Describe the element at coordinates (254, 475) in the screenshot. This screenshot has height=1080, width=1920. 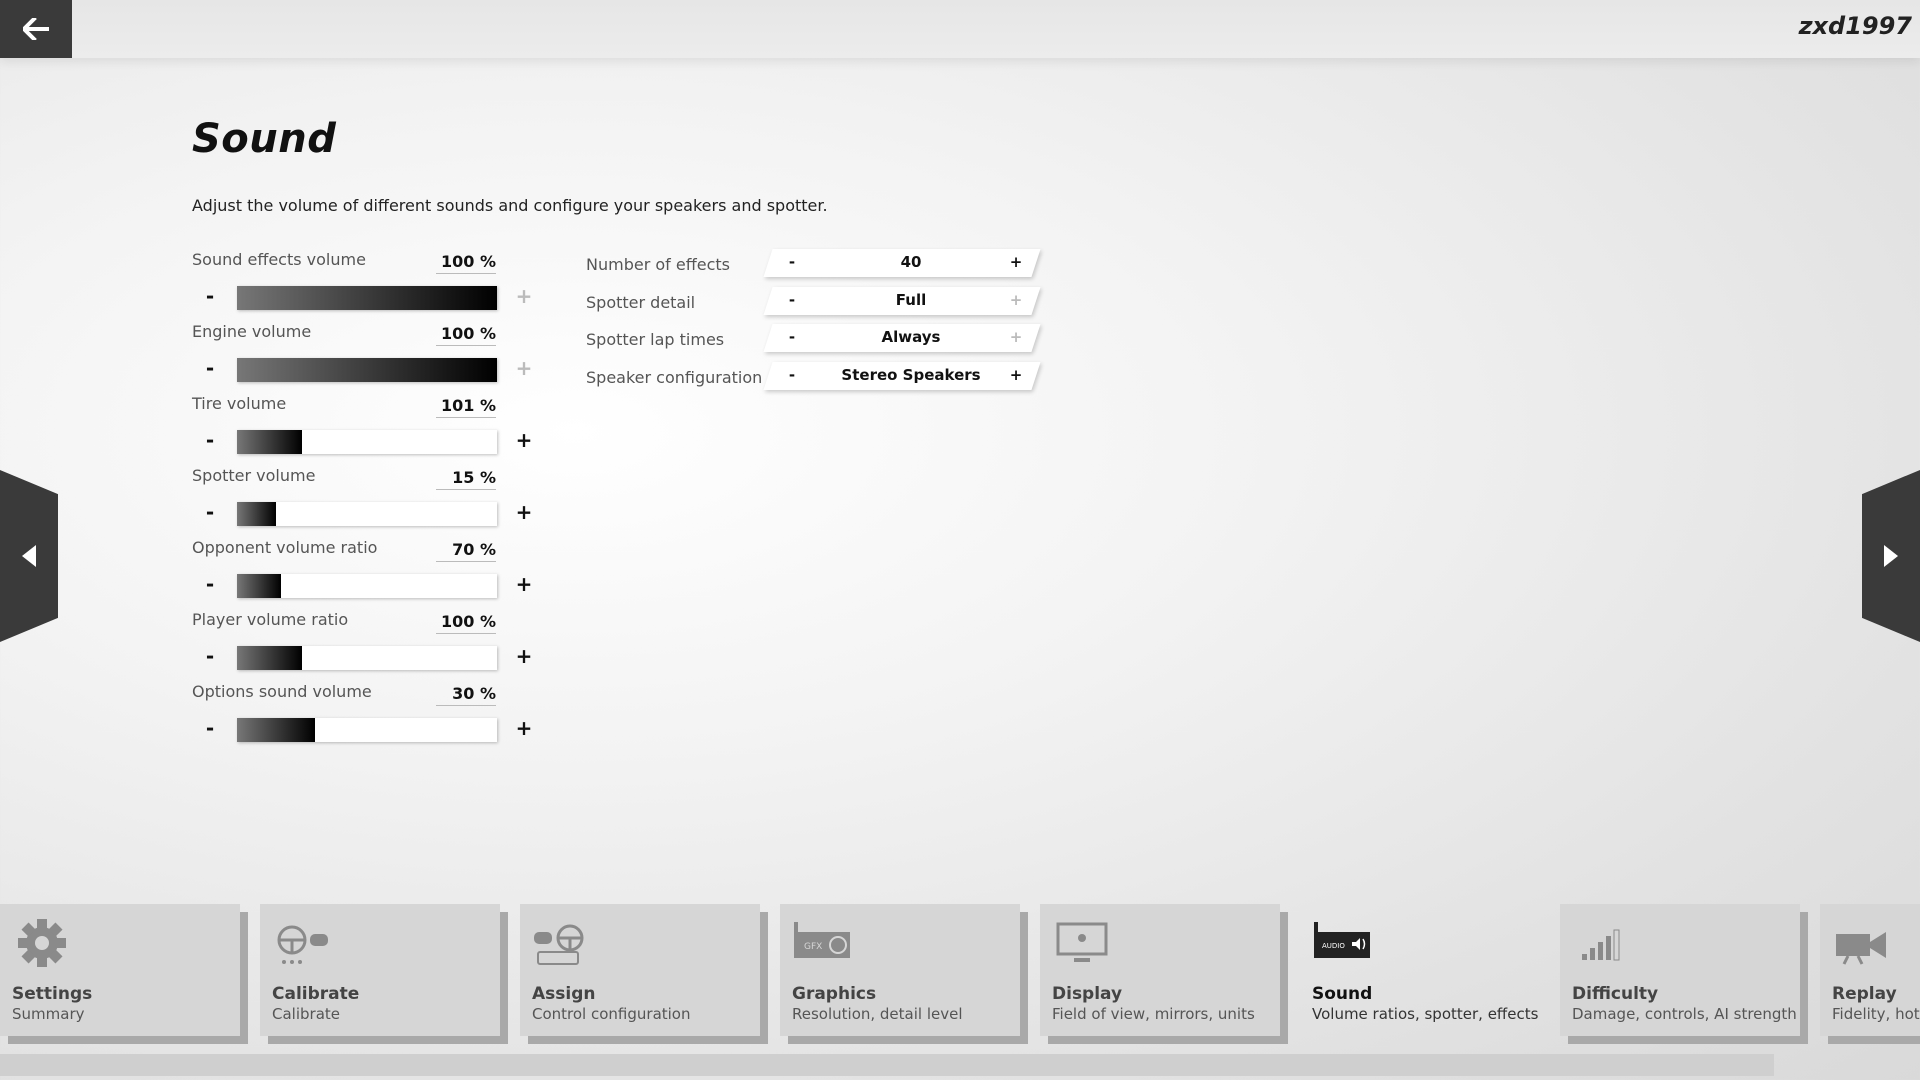
I see `slider-label: Spotter volume` at that location.